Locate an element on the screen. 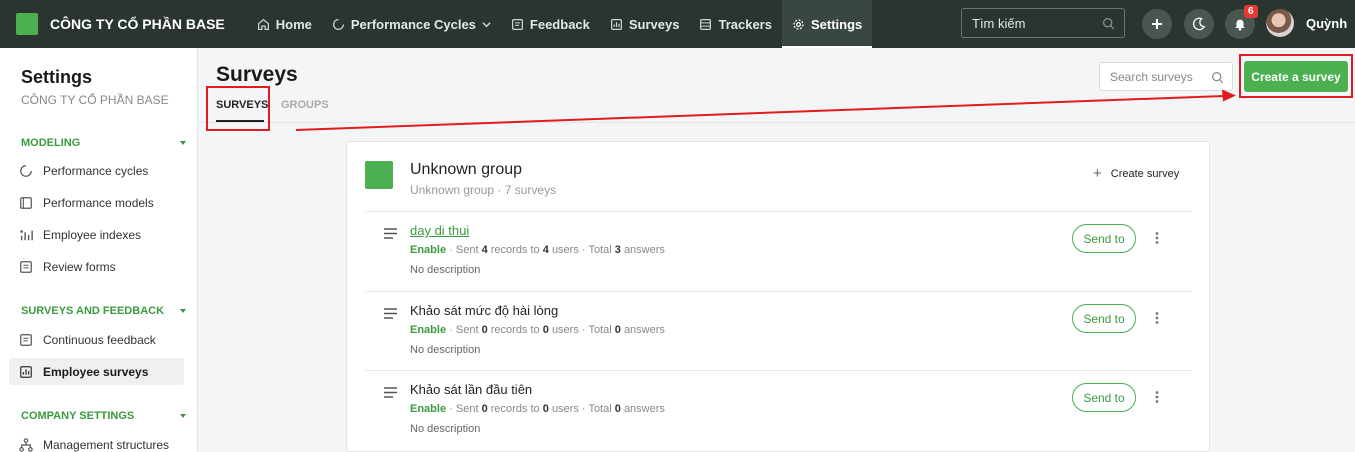 The width and height of the screenshot is (1355, 452). sidebar-item-employee-indexes: Employee indexes is located at coordinates (96, 234).